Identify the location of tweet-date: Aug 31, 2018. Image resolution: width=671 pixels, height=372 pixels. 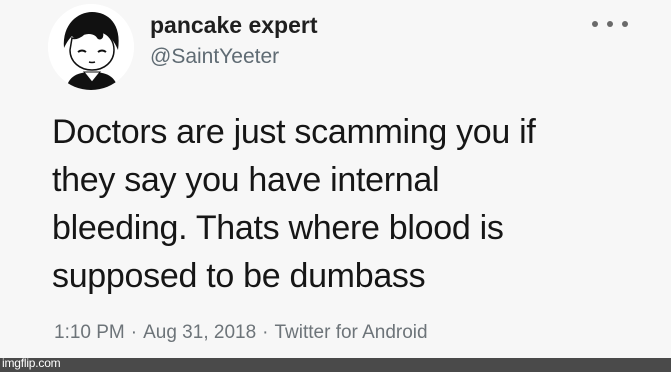
(199, 332).